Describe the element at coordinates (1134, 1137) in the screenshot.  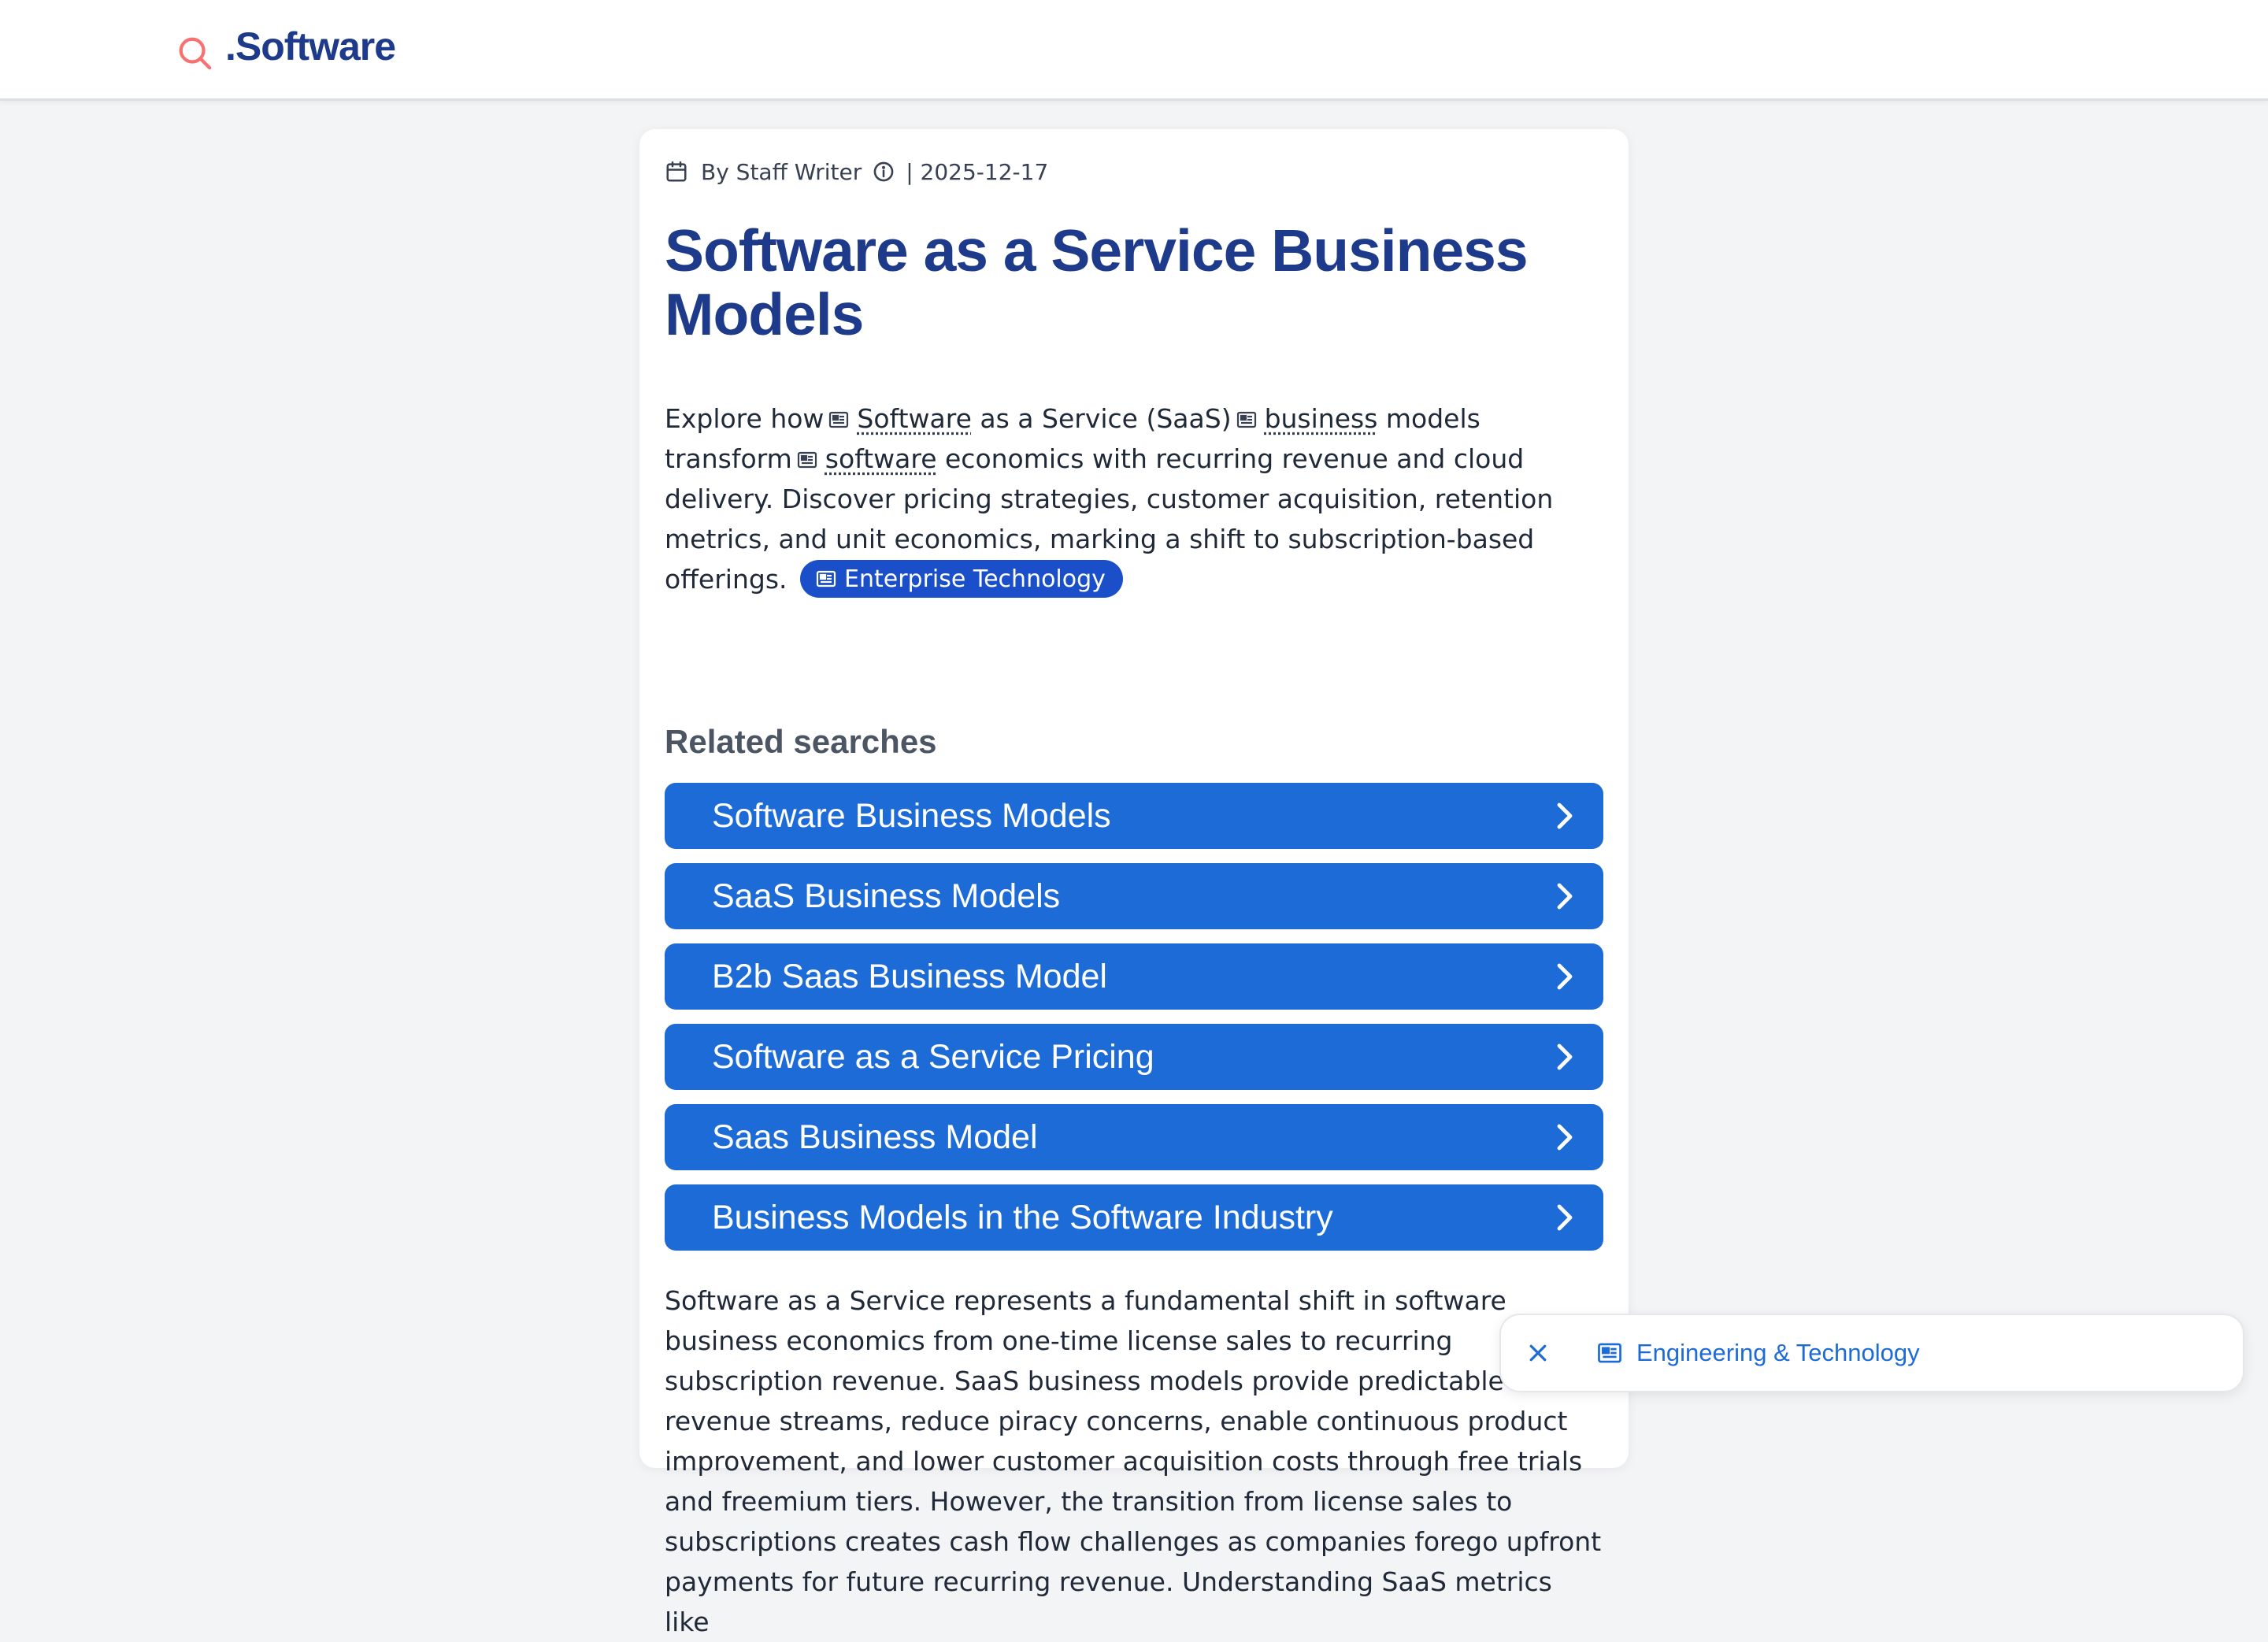
I see `related-search-button: Saas Business Model` at that location.